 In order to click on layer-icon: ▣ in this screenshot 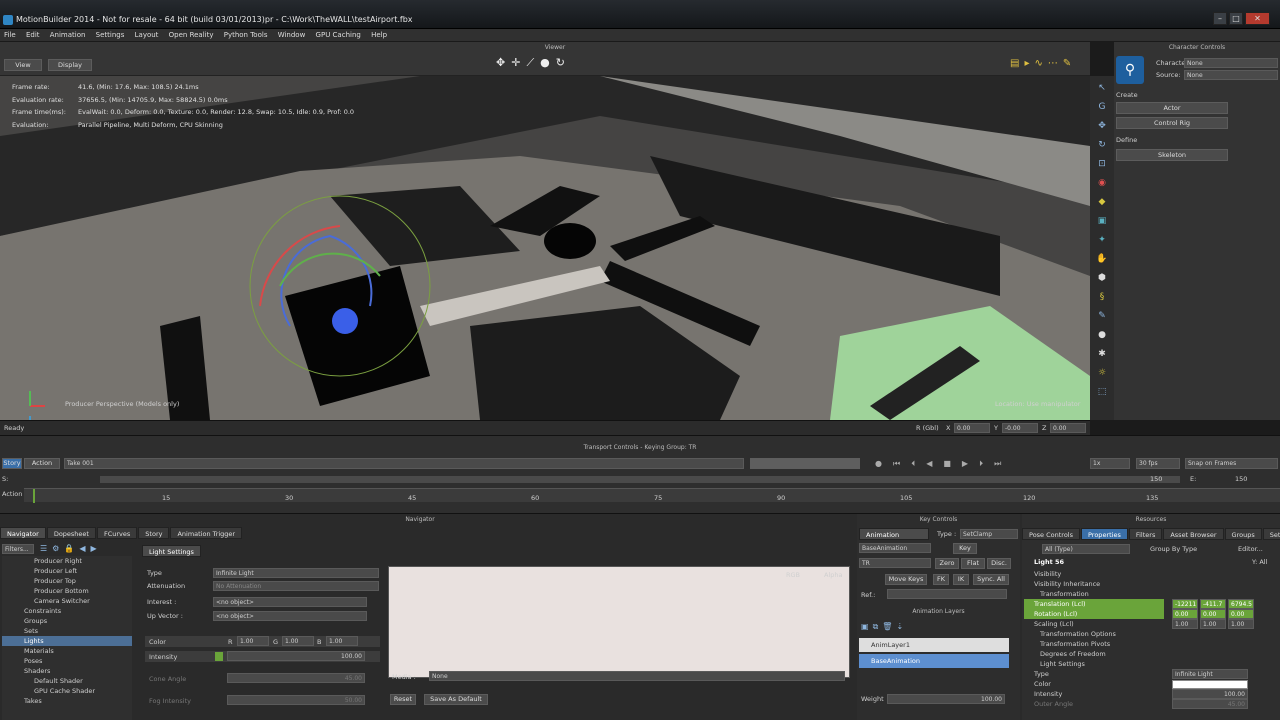, I will do `click(1102, 221)`.